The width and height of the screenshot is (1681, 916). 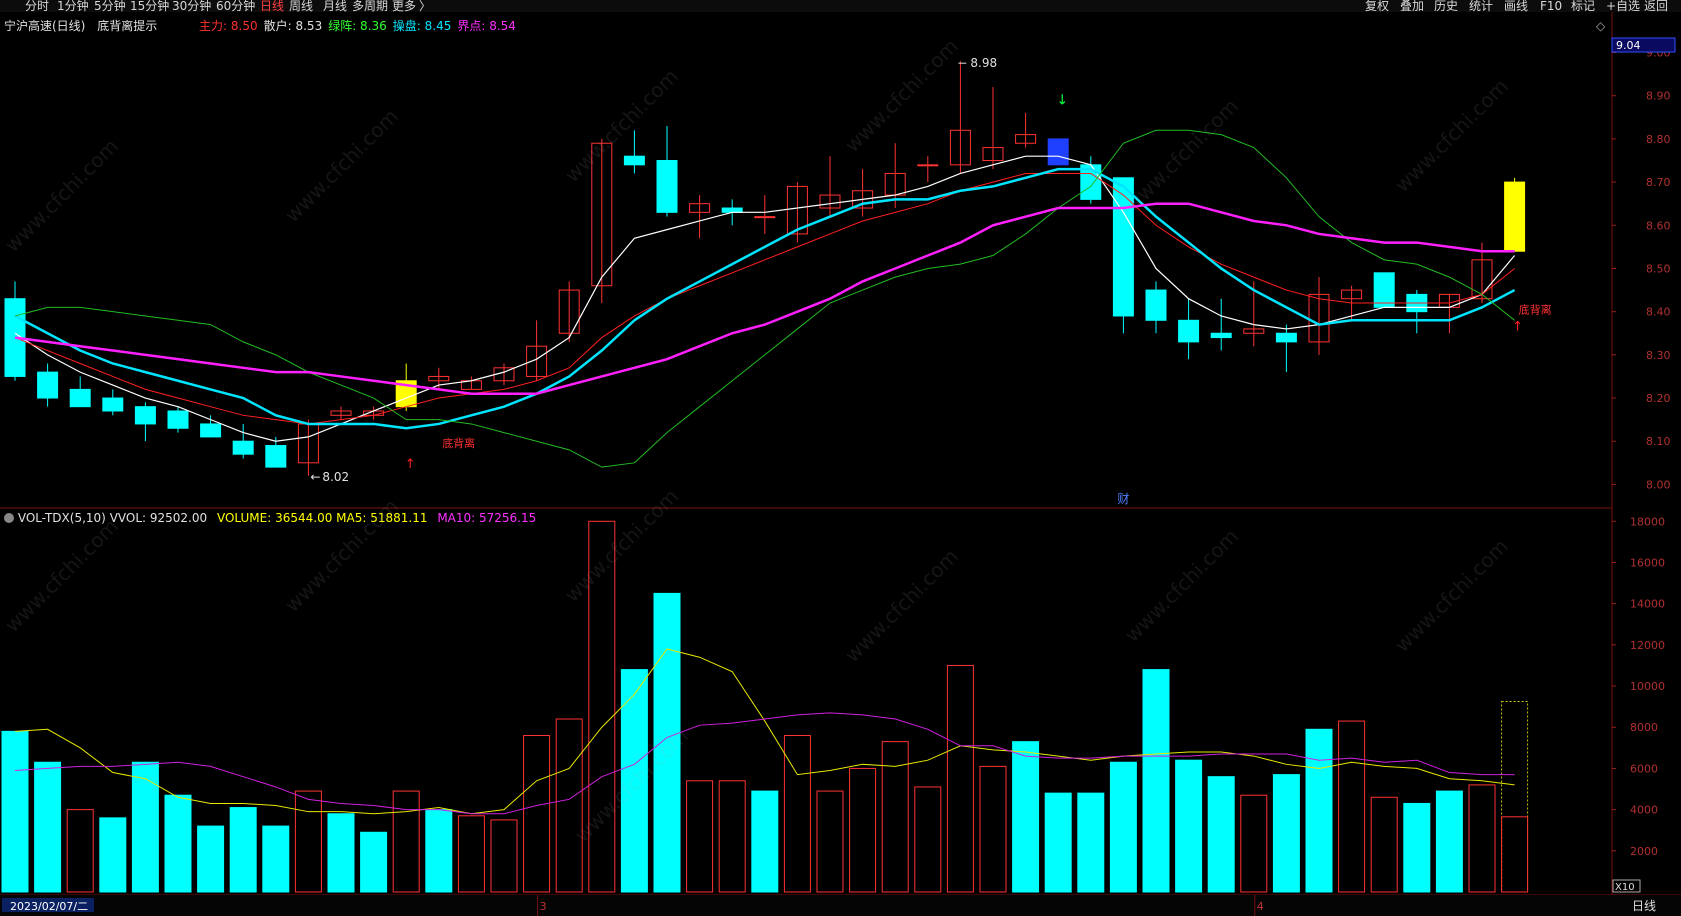 I want to click on more-arrow-icon: 〉, so click(x=425, y=6).